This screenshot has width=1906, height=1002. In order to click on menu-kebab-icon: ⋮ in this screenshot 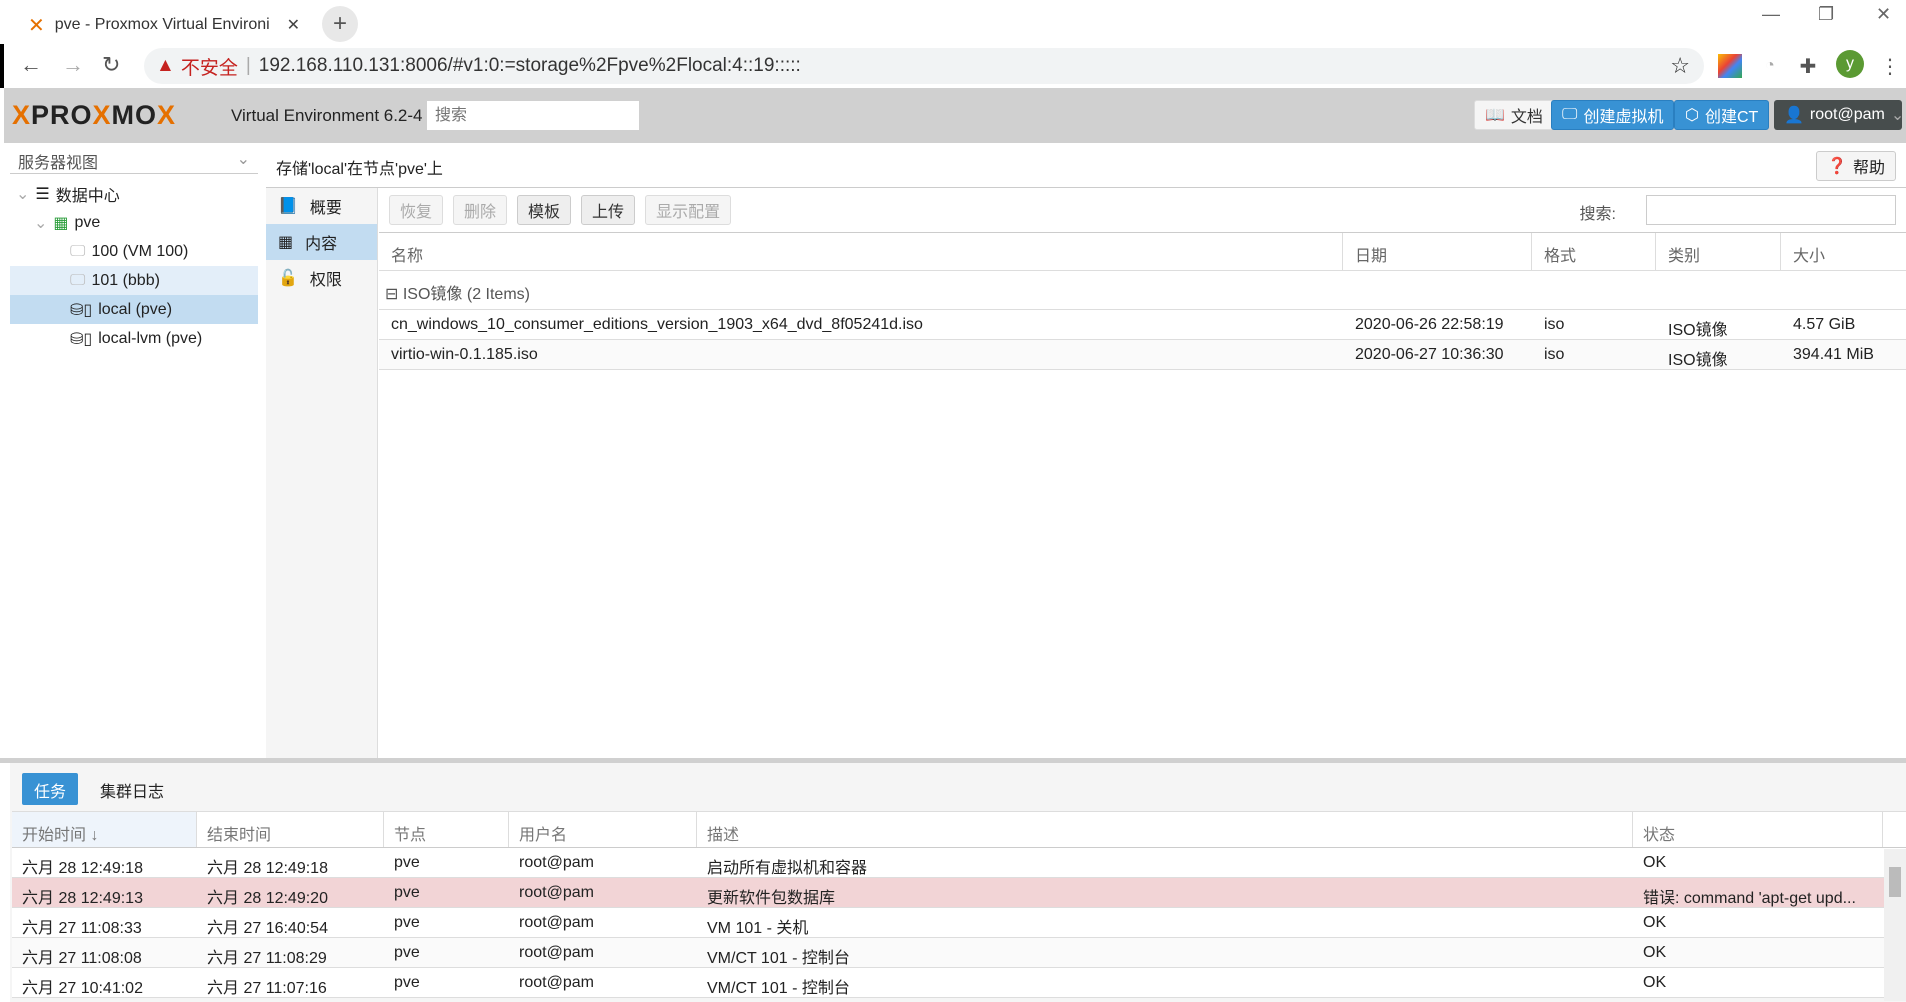, I will do `click(1890, 66)`.